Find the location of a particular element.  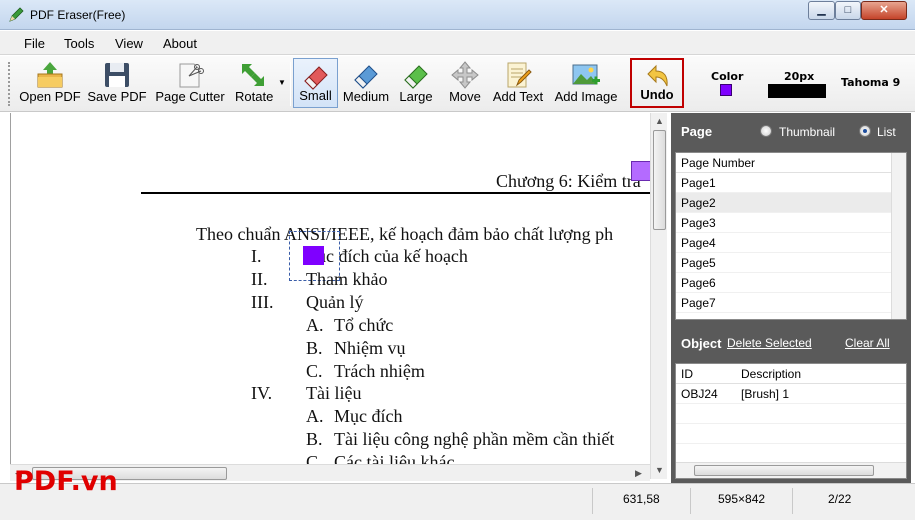

page-list-item: Page2 is located at coordinates (791, 203).